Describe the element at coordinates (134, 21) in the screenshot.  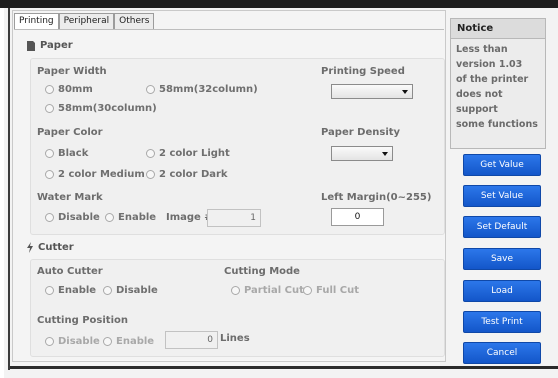
I see `tab-others: Others` at that location.